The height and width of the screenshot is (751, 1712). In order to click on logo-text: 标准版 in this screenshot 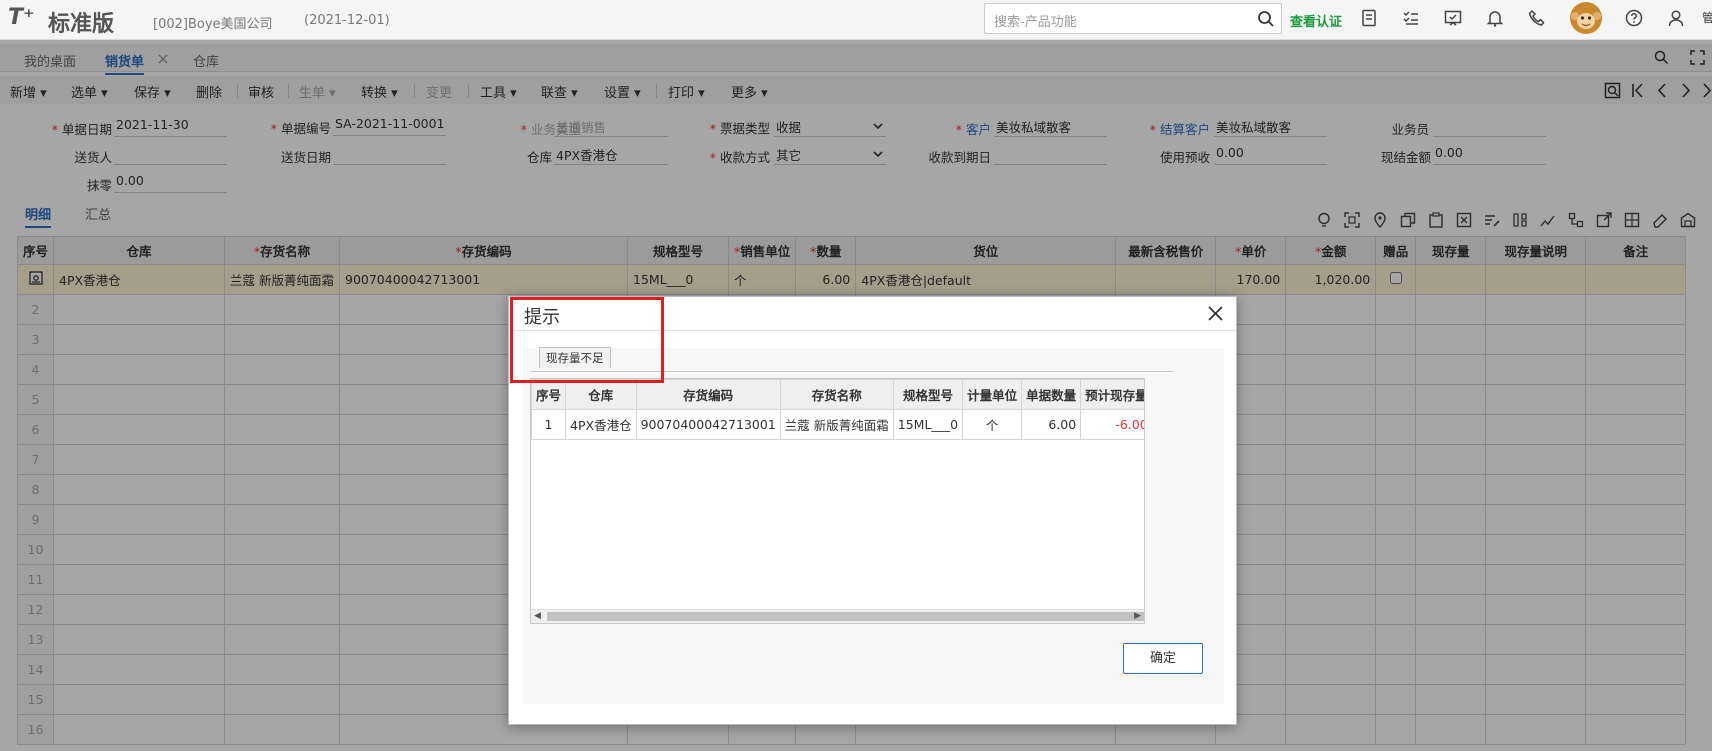, I will do `click(81, 24)`.